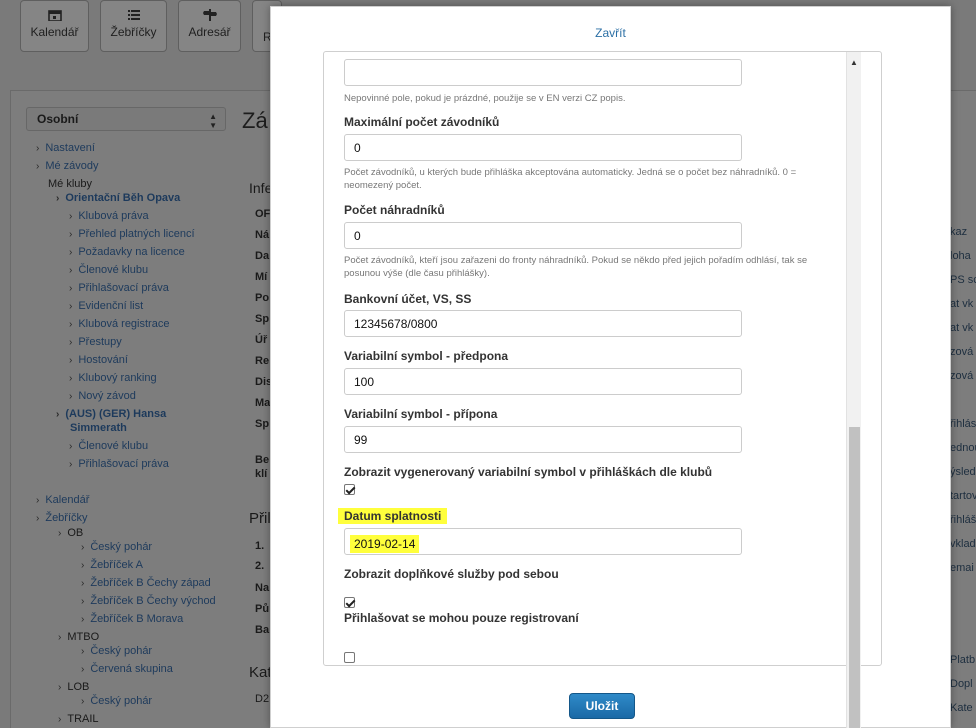 The image size is (976, 728). Describe the element at coordinates (262, 460) in the screenshot. I see `mid-label: Be` at that location.